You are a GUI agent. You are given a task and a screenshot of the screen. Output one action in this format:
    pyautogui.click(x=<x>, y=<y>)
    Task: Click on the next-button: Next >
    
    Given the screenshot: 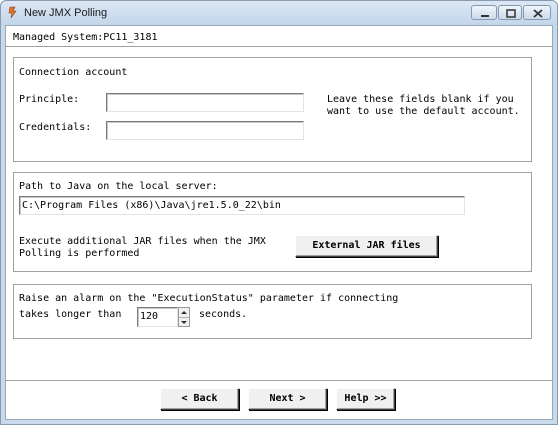 What is the action you would take?
    pyautogui.click(x=287, y=399)
    